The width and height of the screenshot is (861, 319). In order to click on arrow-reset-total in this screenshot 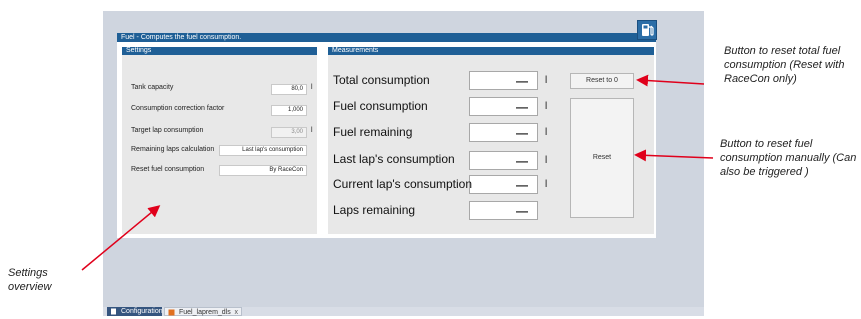, I will do `click(670, 80)`.